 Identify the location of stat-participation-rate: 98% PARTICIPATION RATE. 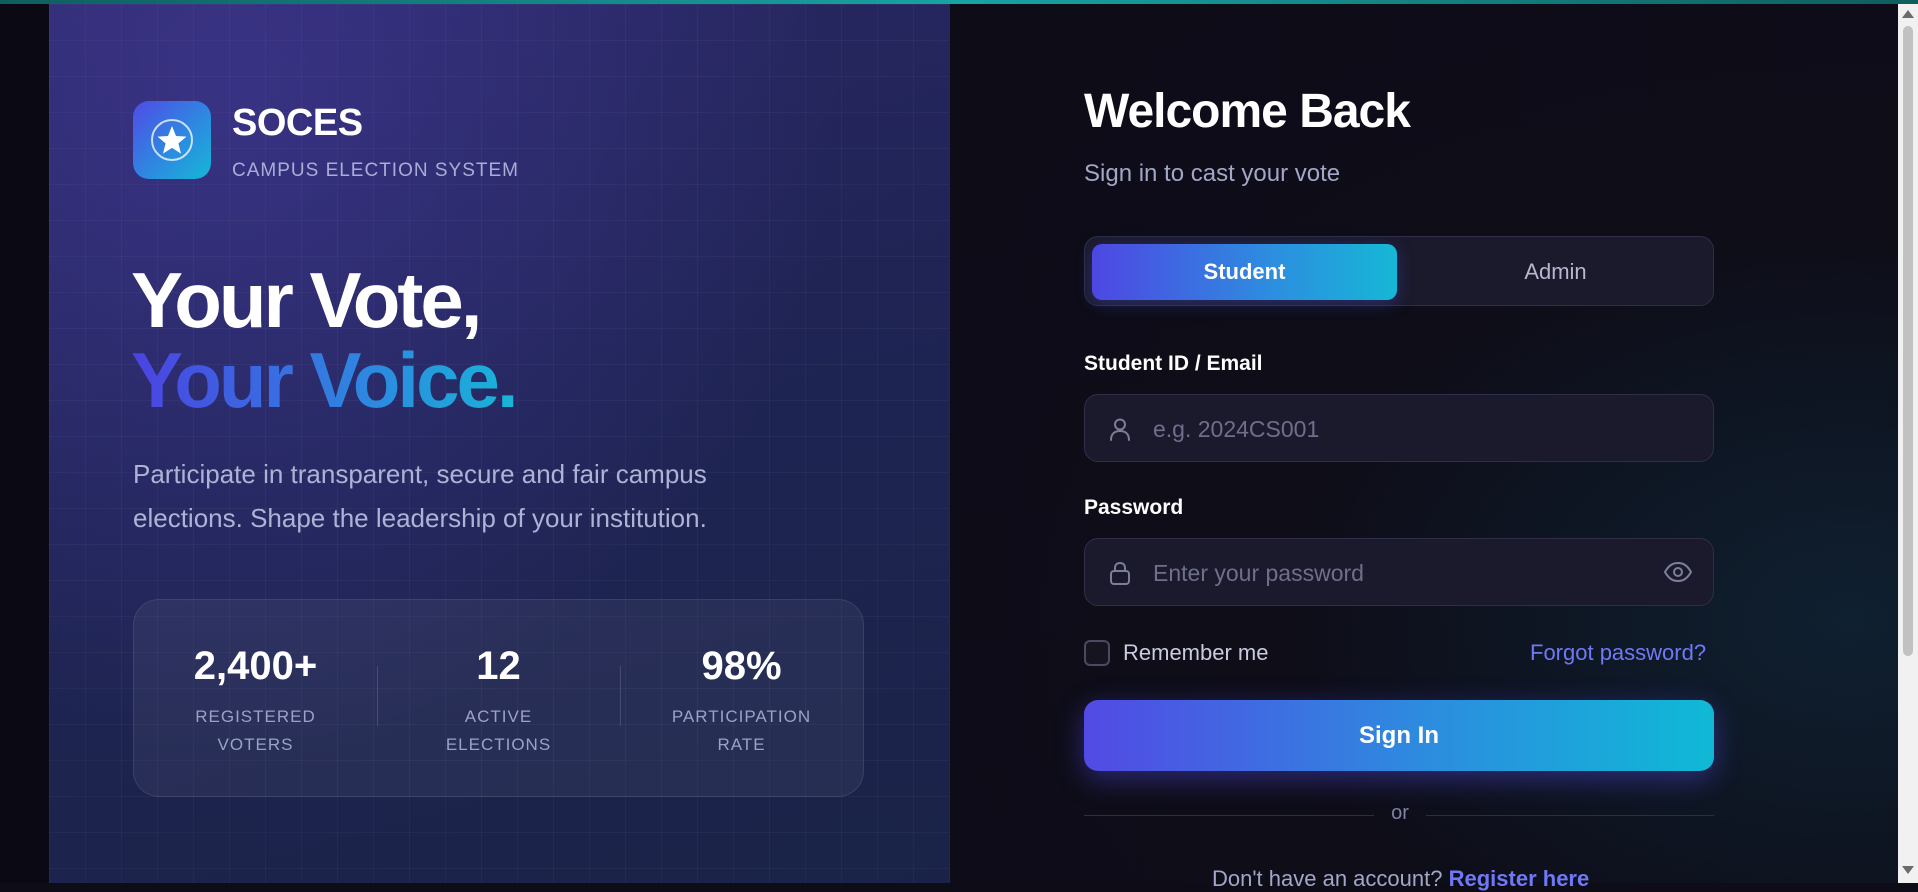
(741, 698).